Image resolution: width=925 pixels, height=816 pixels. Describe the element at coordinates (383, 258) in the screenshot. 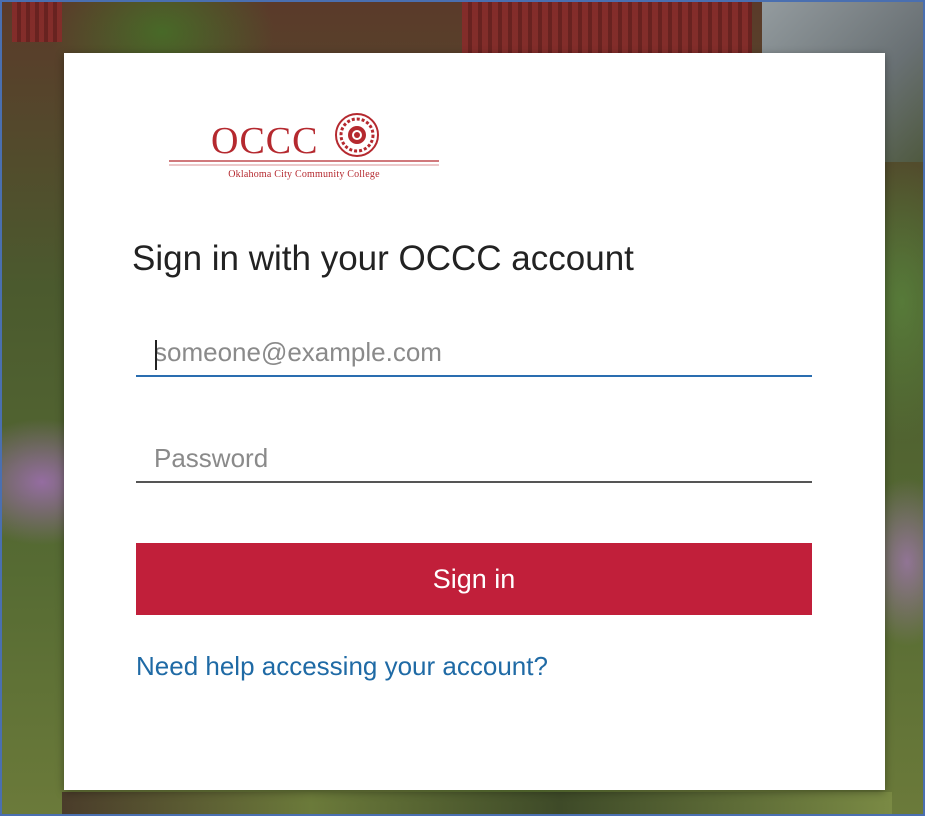

I see `page-title: Sign in with your OCCC account` at that location.